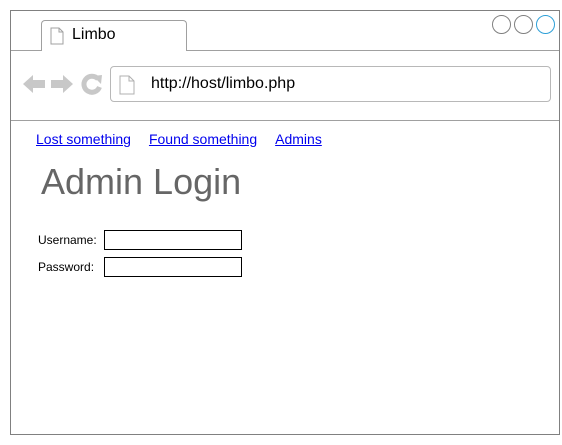  What do you see at coordinates (92, 86) in the screenshot?
I see `reload-icon` at bounding box center [92, 86].